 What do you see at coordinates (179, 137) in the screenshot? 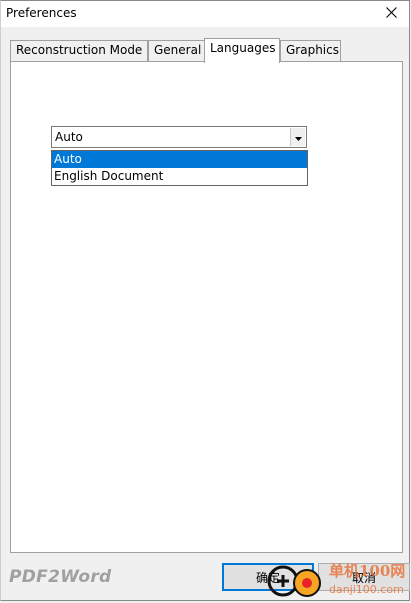
I see `language-select: Auto` at bounding box center [179, 137].